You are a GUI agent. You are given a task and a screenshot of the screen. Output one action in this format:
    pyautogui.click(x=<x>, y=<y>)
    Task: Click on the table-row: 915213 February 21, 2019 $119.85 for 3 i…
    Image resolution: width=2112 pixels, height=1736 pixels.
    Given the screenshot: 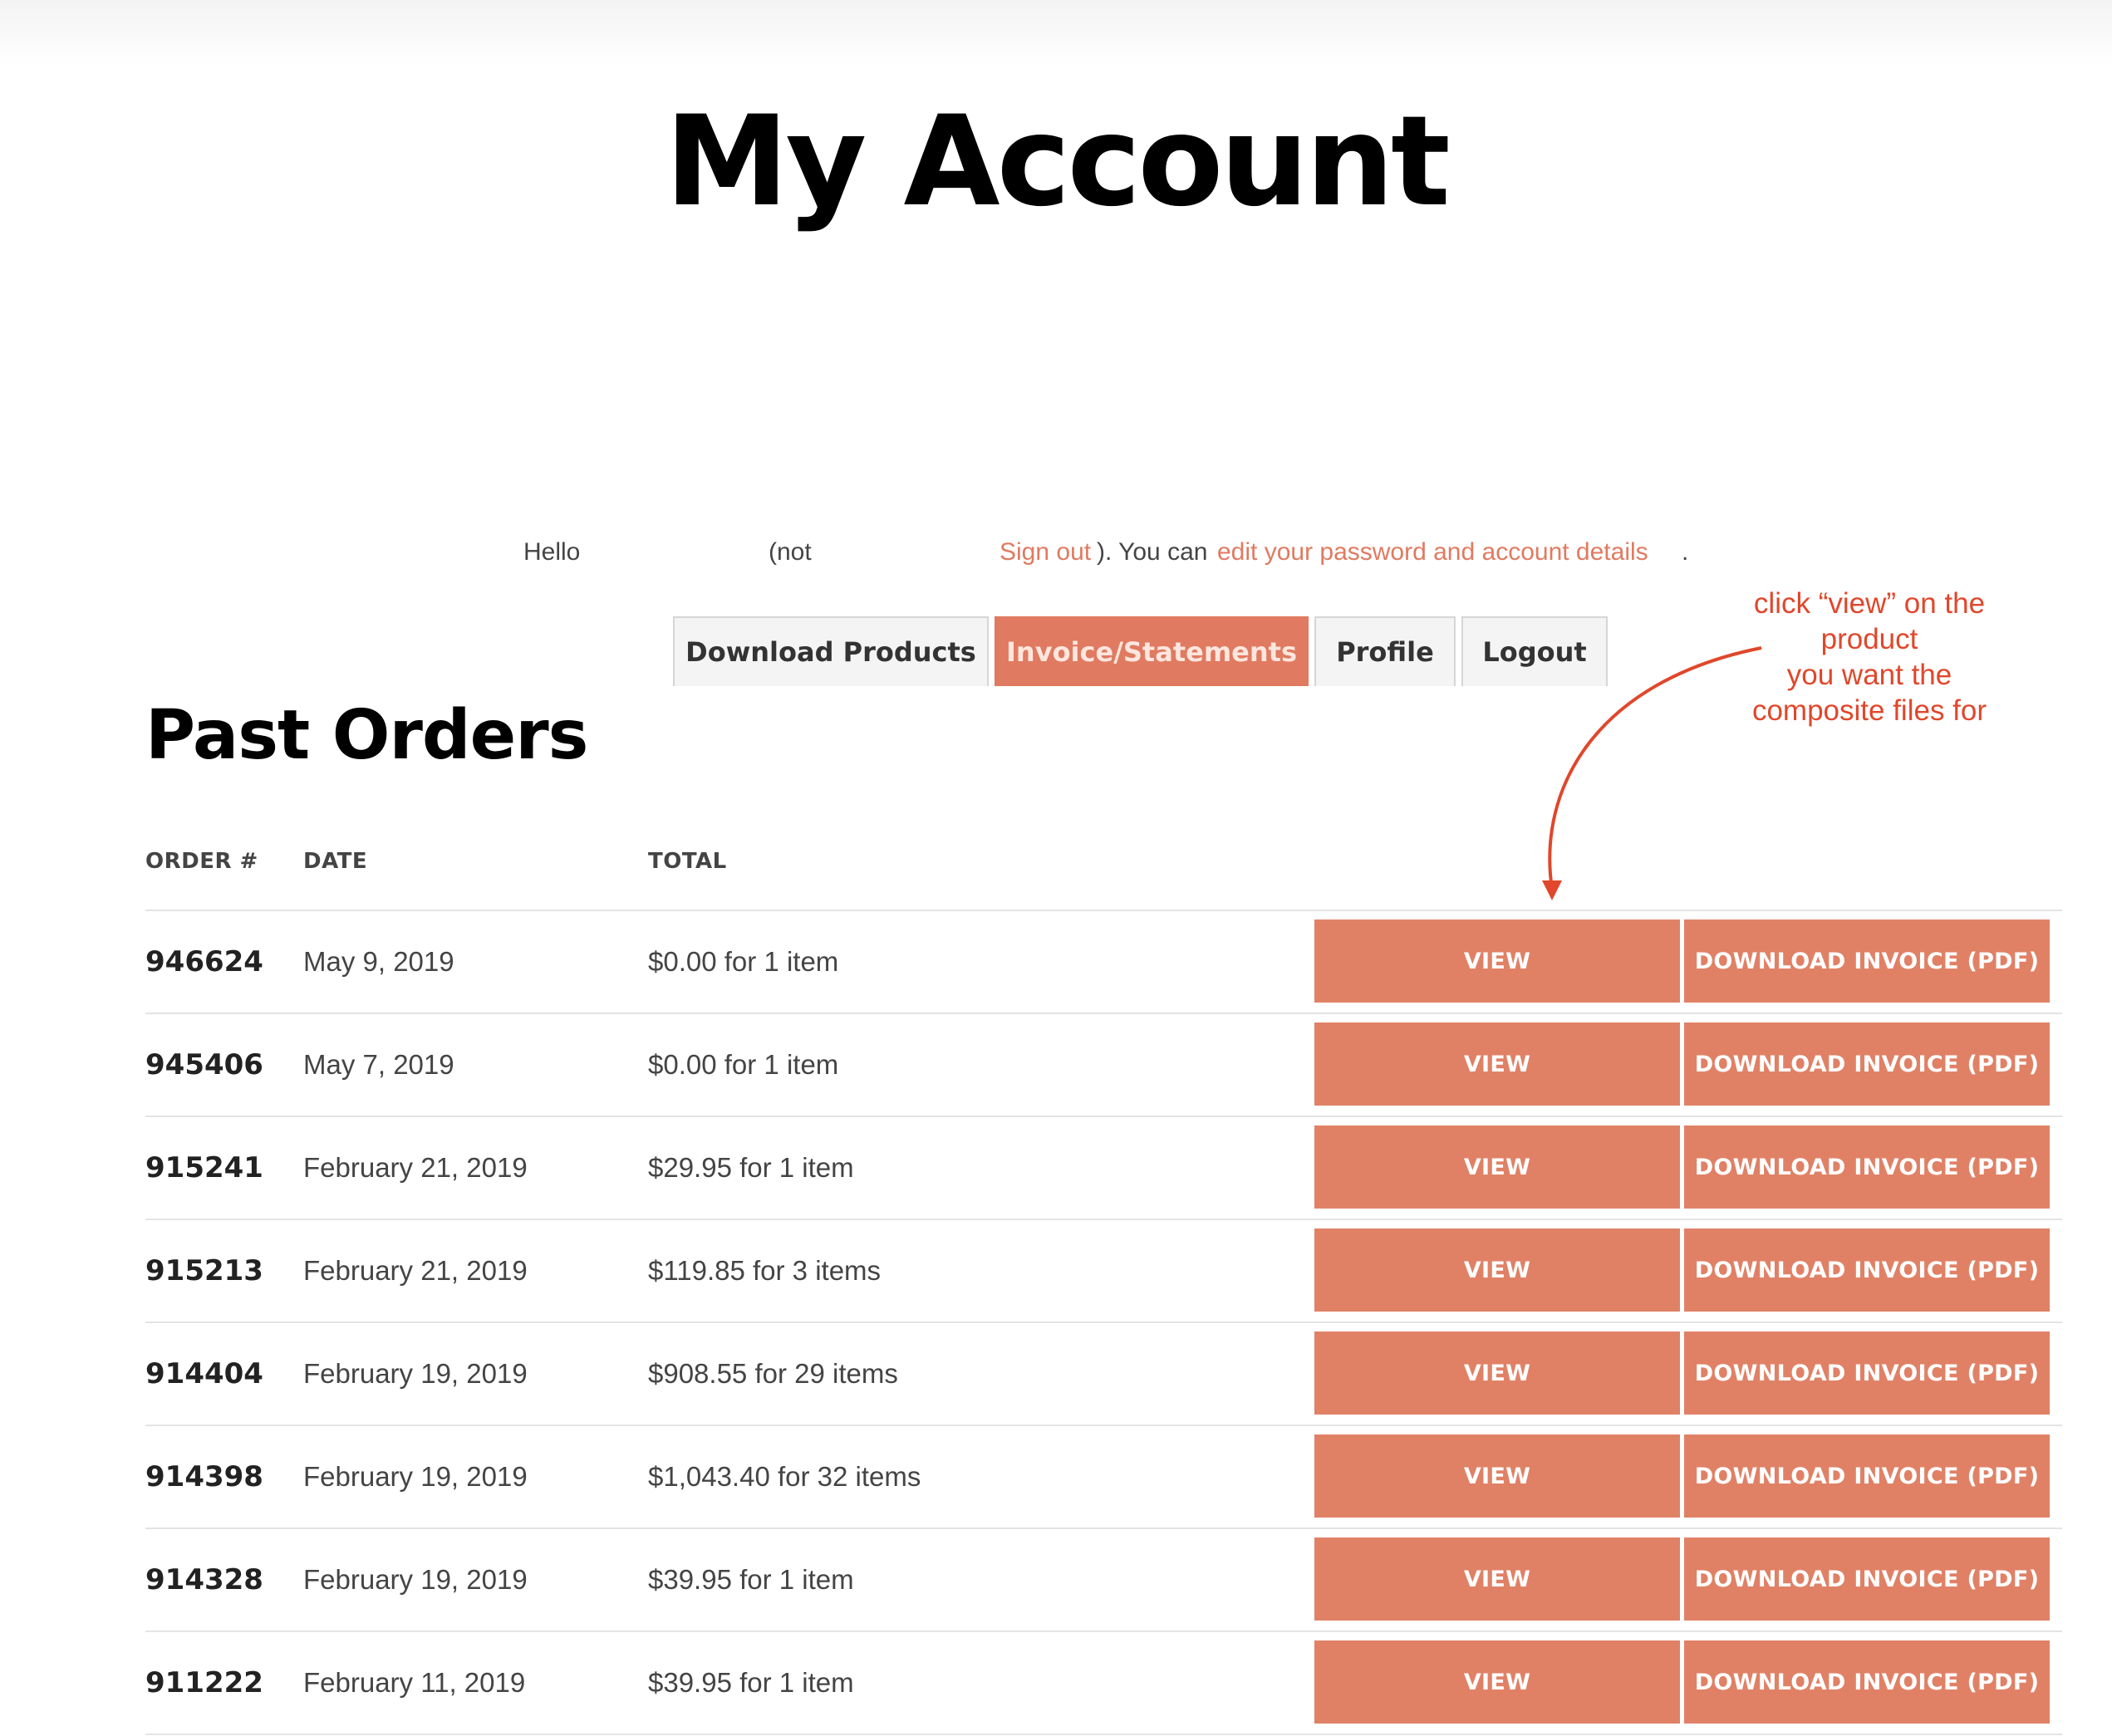 What is the action you would take?
    pyautogui.click(x=1056, y=1271)
    